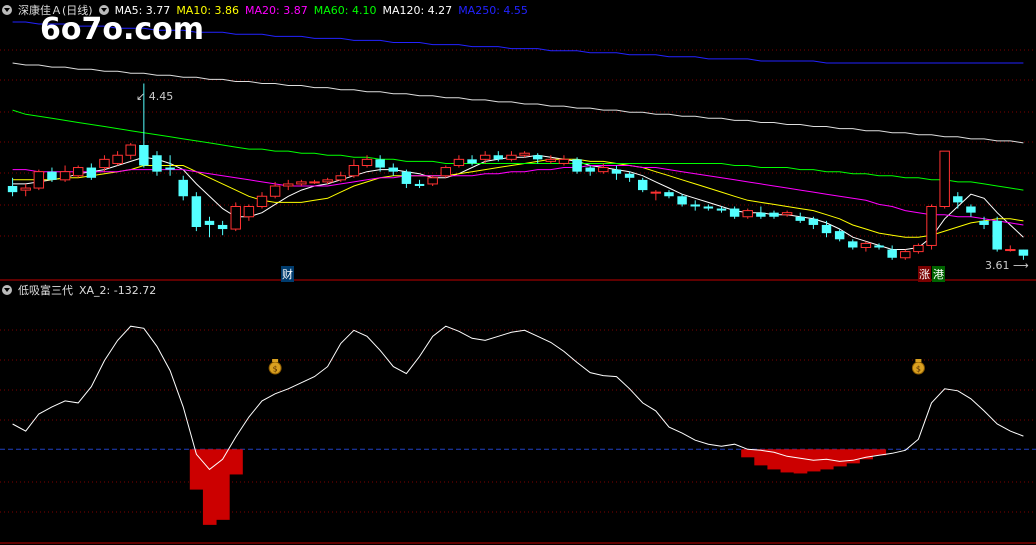 Image resolution: width=1036 pixels, height=545 pixels. I want to click on high-price-label: ↙ 4.45, so click(155, 96).